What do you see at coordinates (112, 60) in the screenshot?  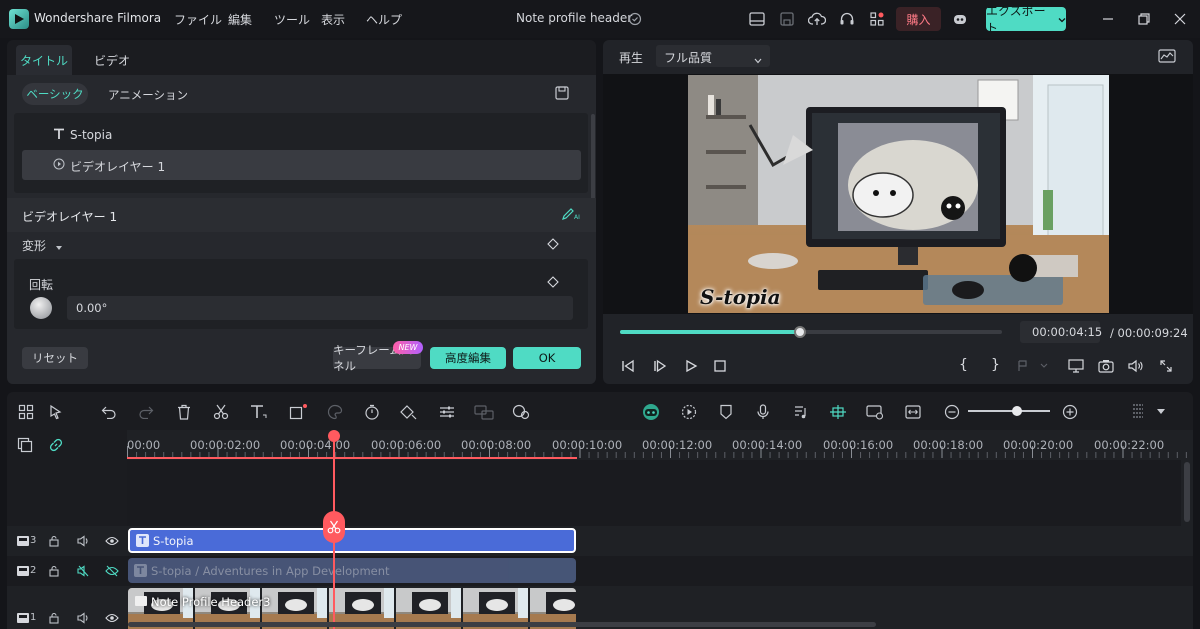 I see `tab-video: ビデオ` at bounding box center [112, 60].